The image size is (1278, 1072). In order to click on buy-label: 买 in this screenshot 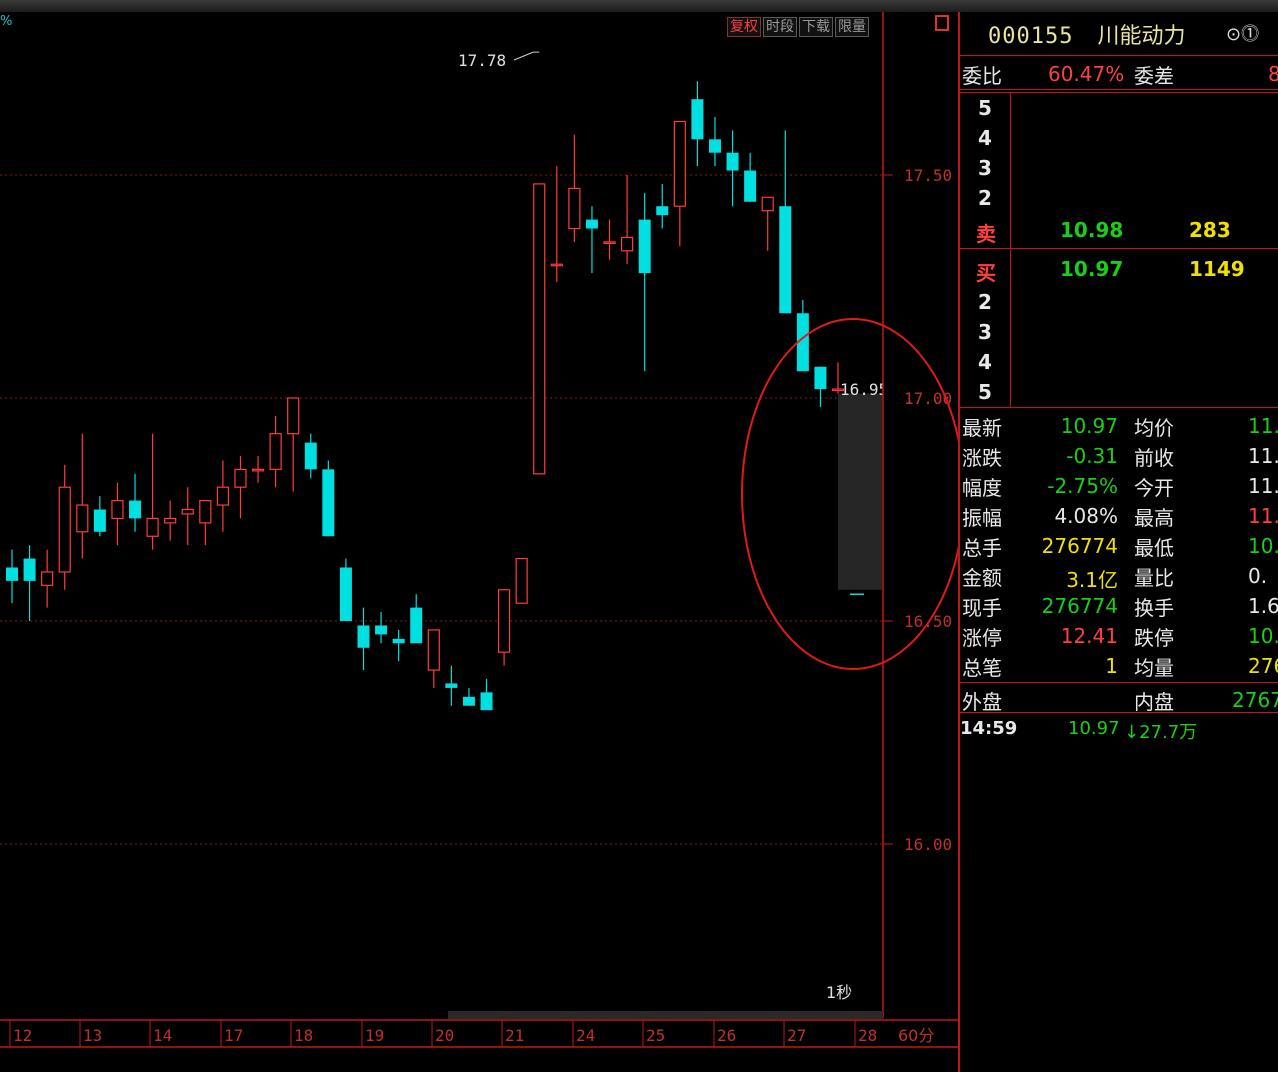, I will do `click(986, 273)`.